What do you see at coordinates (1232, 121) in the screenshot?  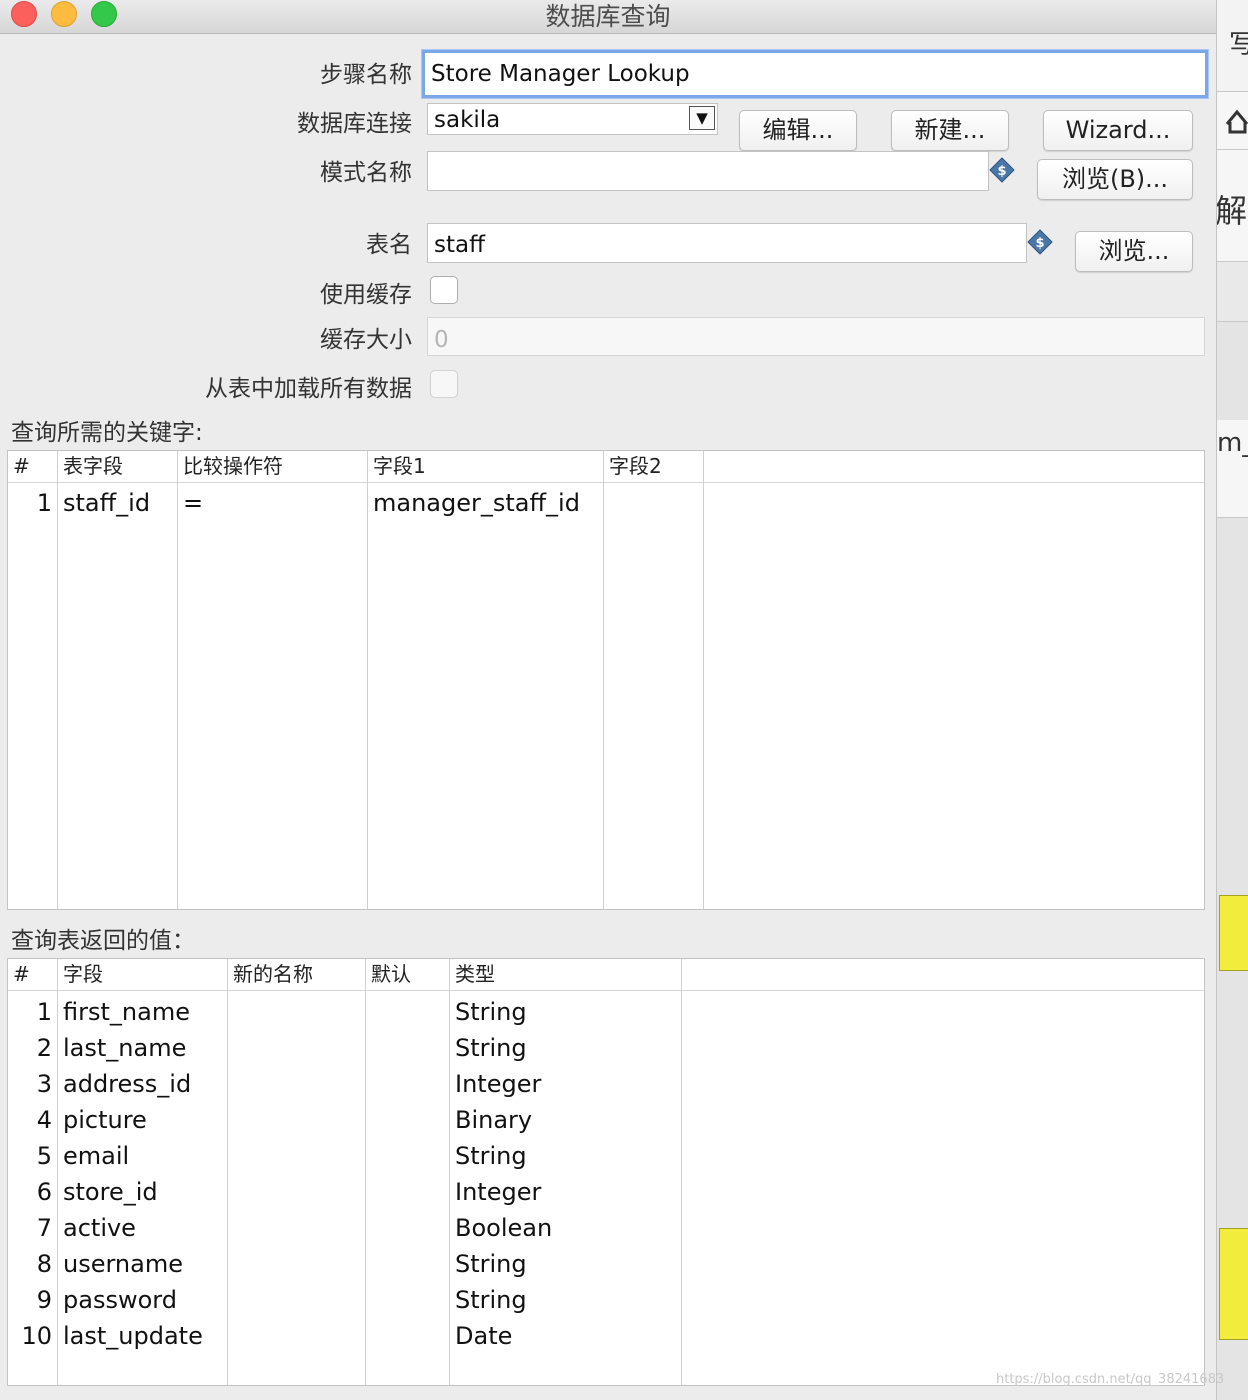 I see `home-icon` at bounding box center [1232, 121].